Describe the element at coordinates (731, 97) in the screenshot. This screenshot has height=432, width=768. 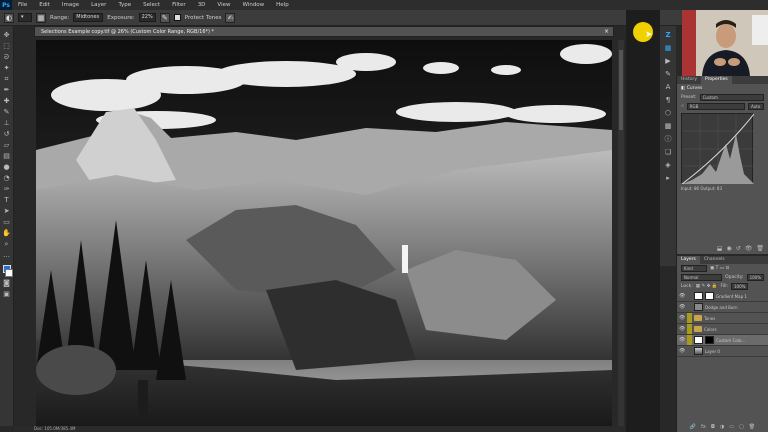
I see `preset-select: Custom` at that location.